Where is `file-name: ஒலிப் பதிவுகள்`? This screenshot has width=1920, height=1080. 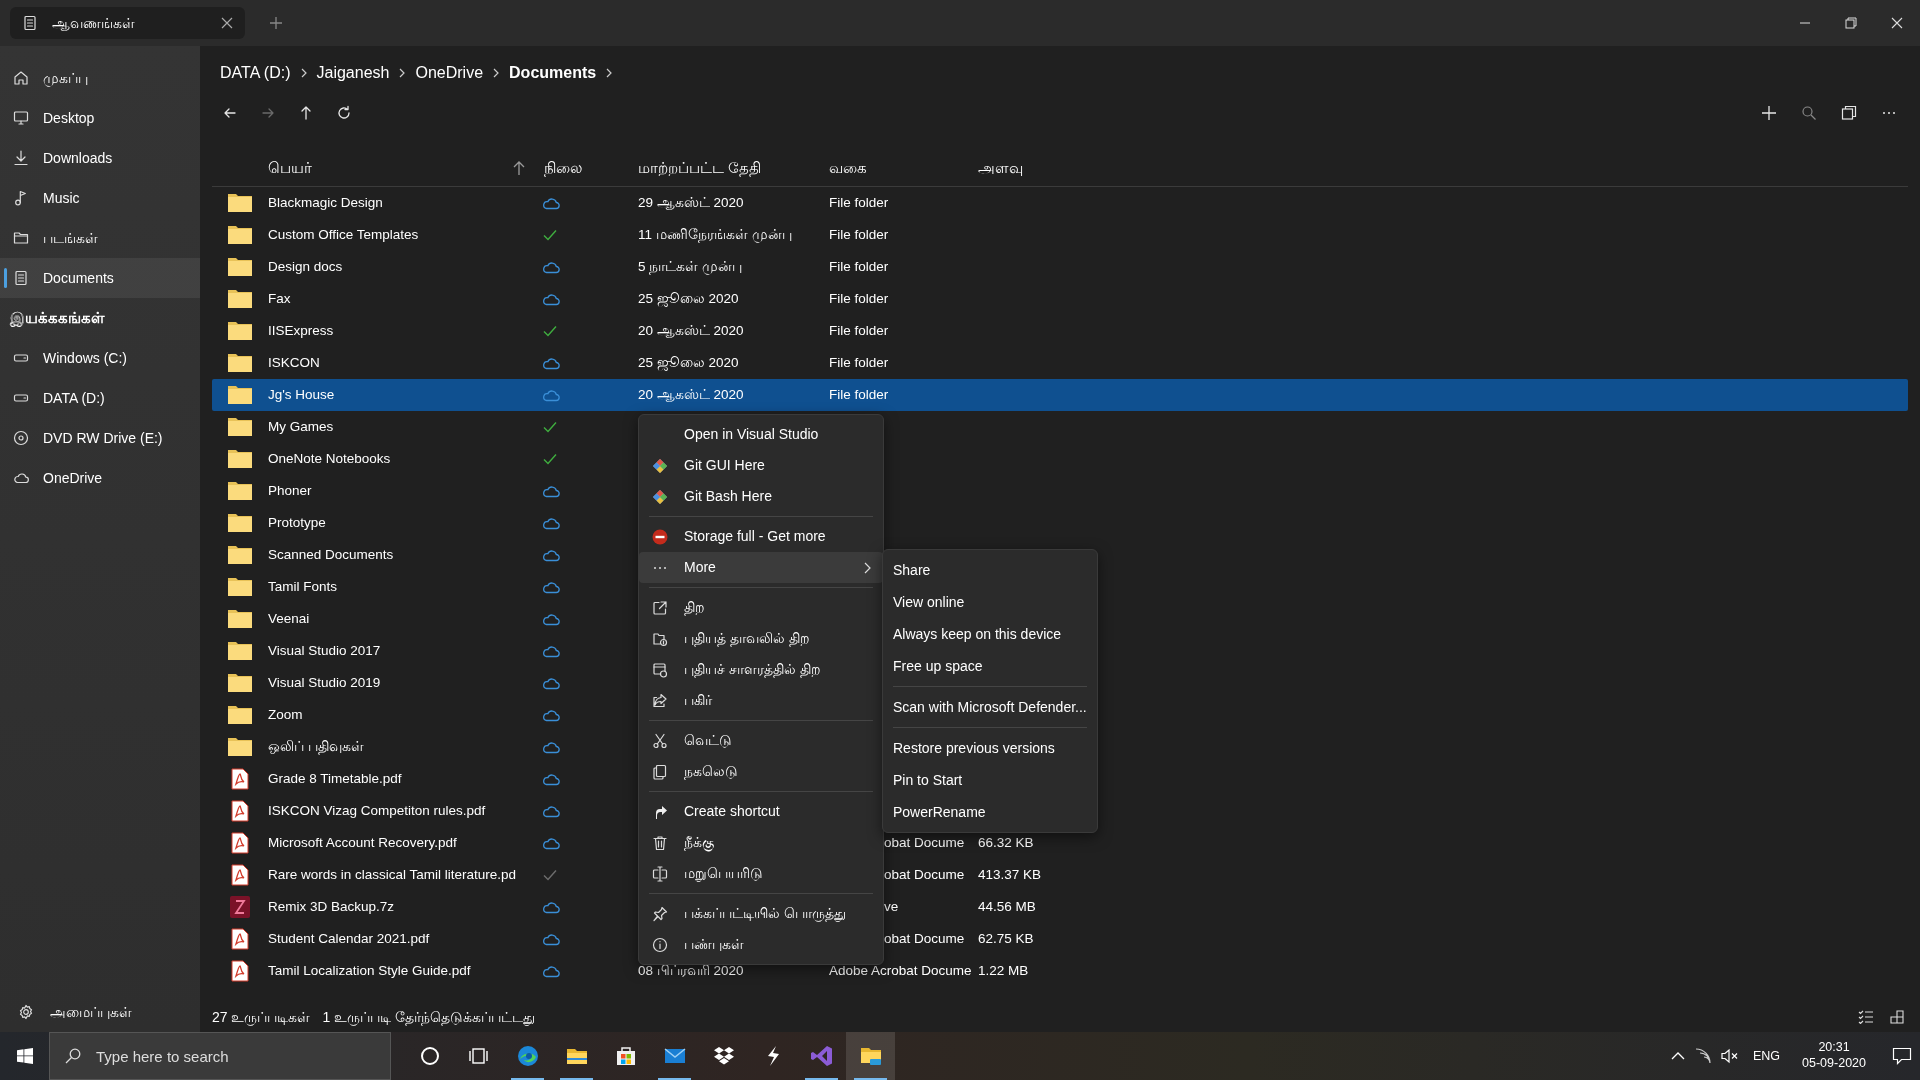
file-name: ஒலிப் பதிவுகள் is located at coordinates (316, 747).